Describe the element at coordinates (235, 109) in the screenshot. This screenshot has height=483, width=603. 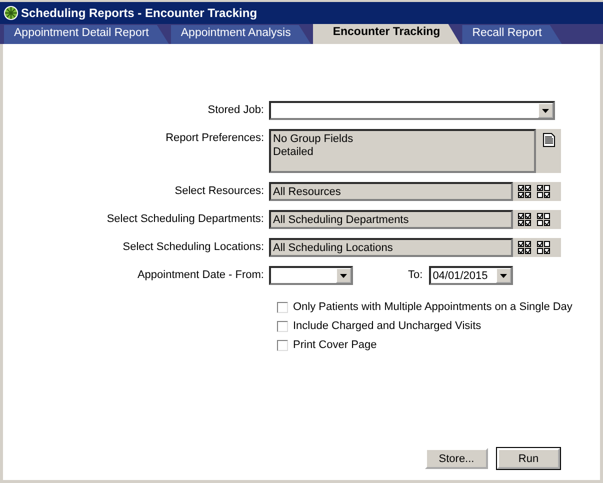
I see `field-label: Stored Job:` at that location.